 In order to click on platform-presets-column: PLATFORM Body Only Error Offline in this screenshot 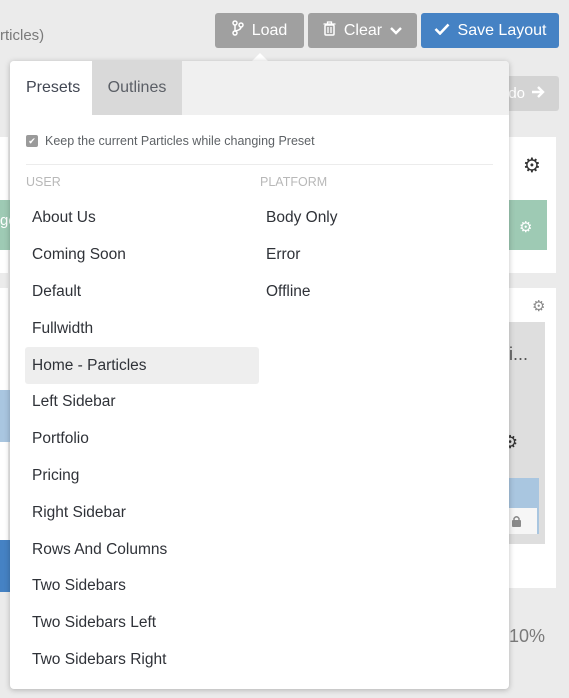, I will do `click(376, 242)`.